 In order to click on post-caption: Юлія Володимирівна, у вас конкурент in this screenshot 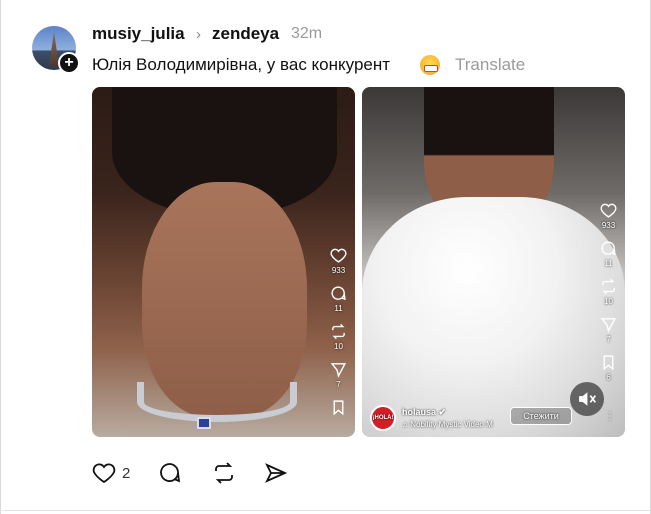, I will do `click(241, 64)`.